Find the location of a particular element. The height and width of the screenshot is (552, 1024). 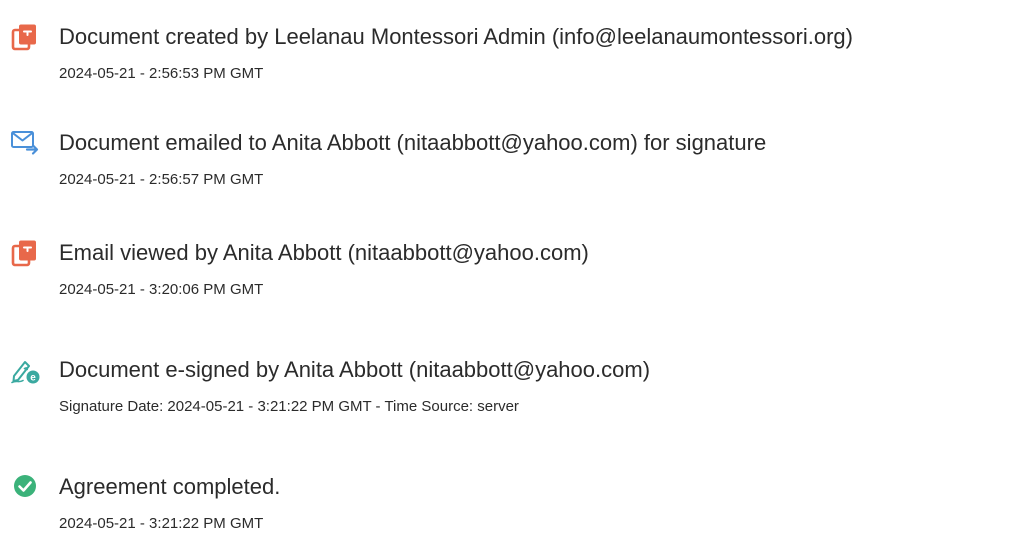

email-viewed-icon is located at coordinates (25, 253).